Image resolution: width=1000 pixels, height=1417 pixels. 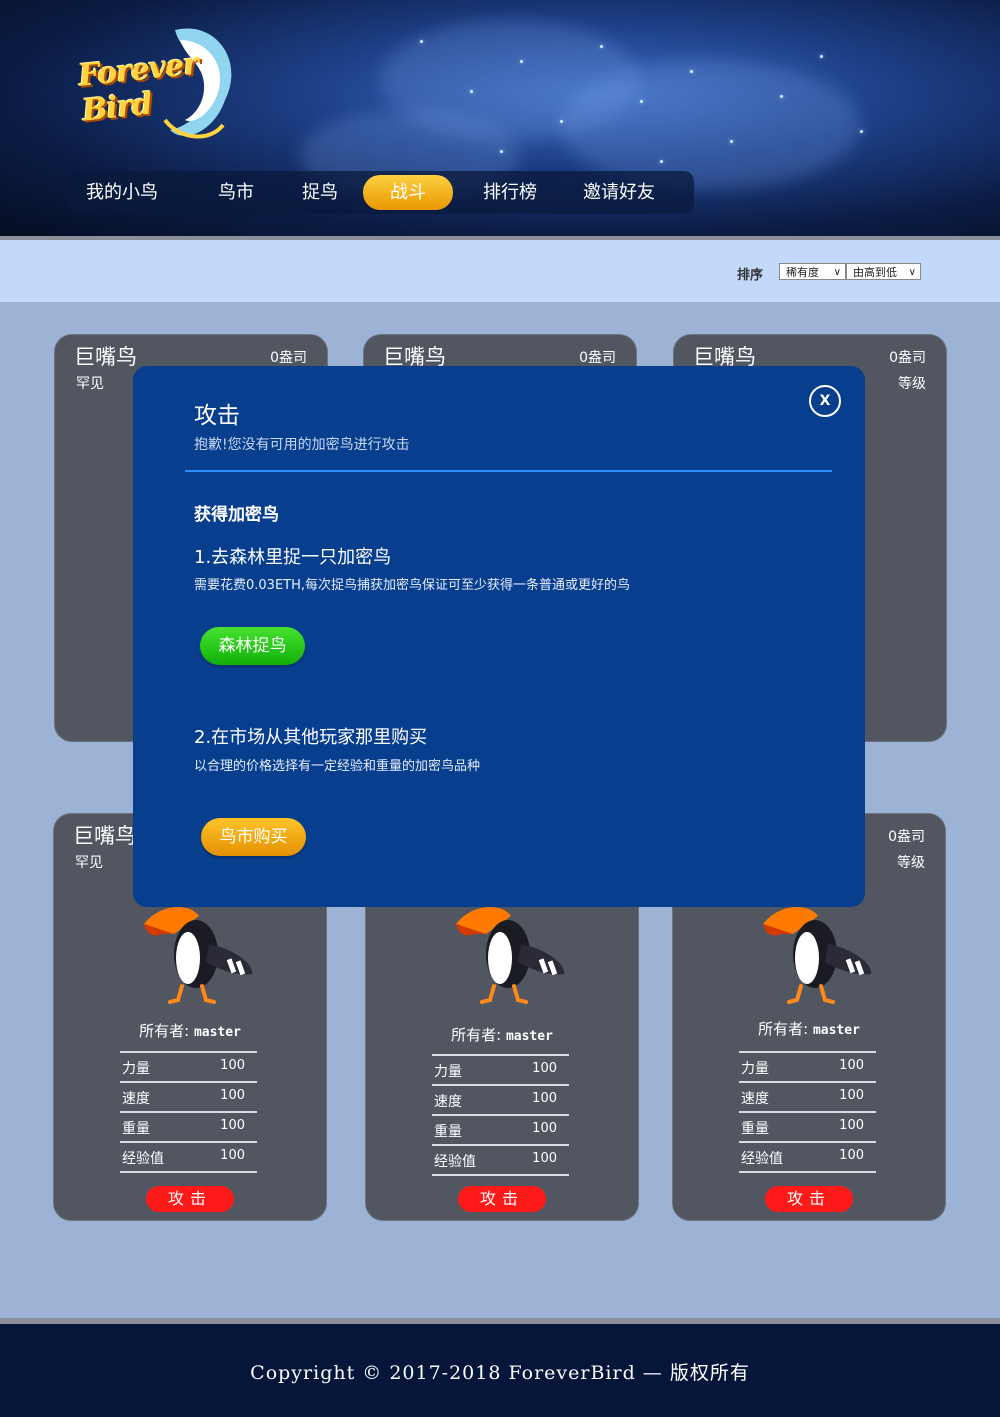 I want to click on option1-title: 1.去森林里捉一只加密鸟, so click(x=293, y=557).